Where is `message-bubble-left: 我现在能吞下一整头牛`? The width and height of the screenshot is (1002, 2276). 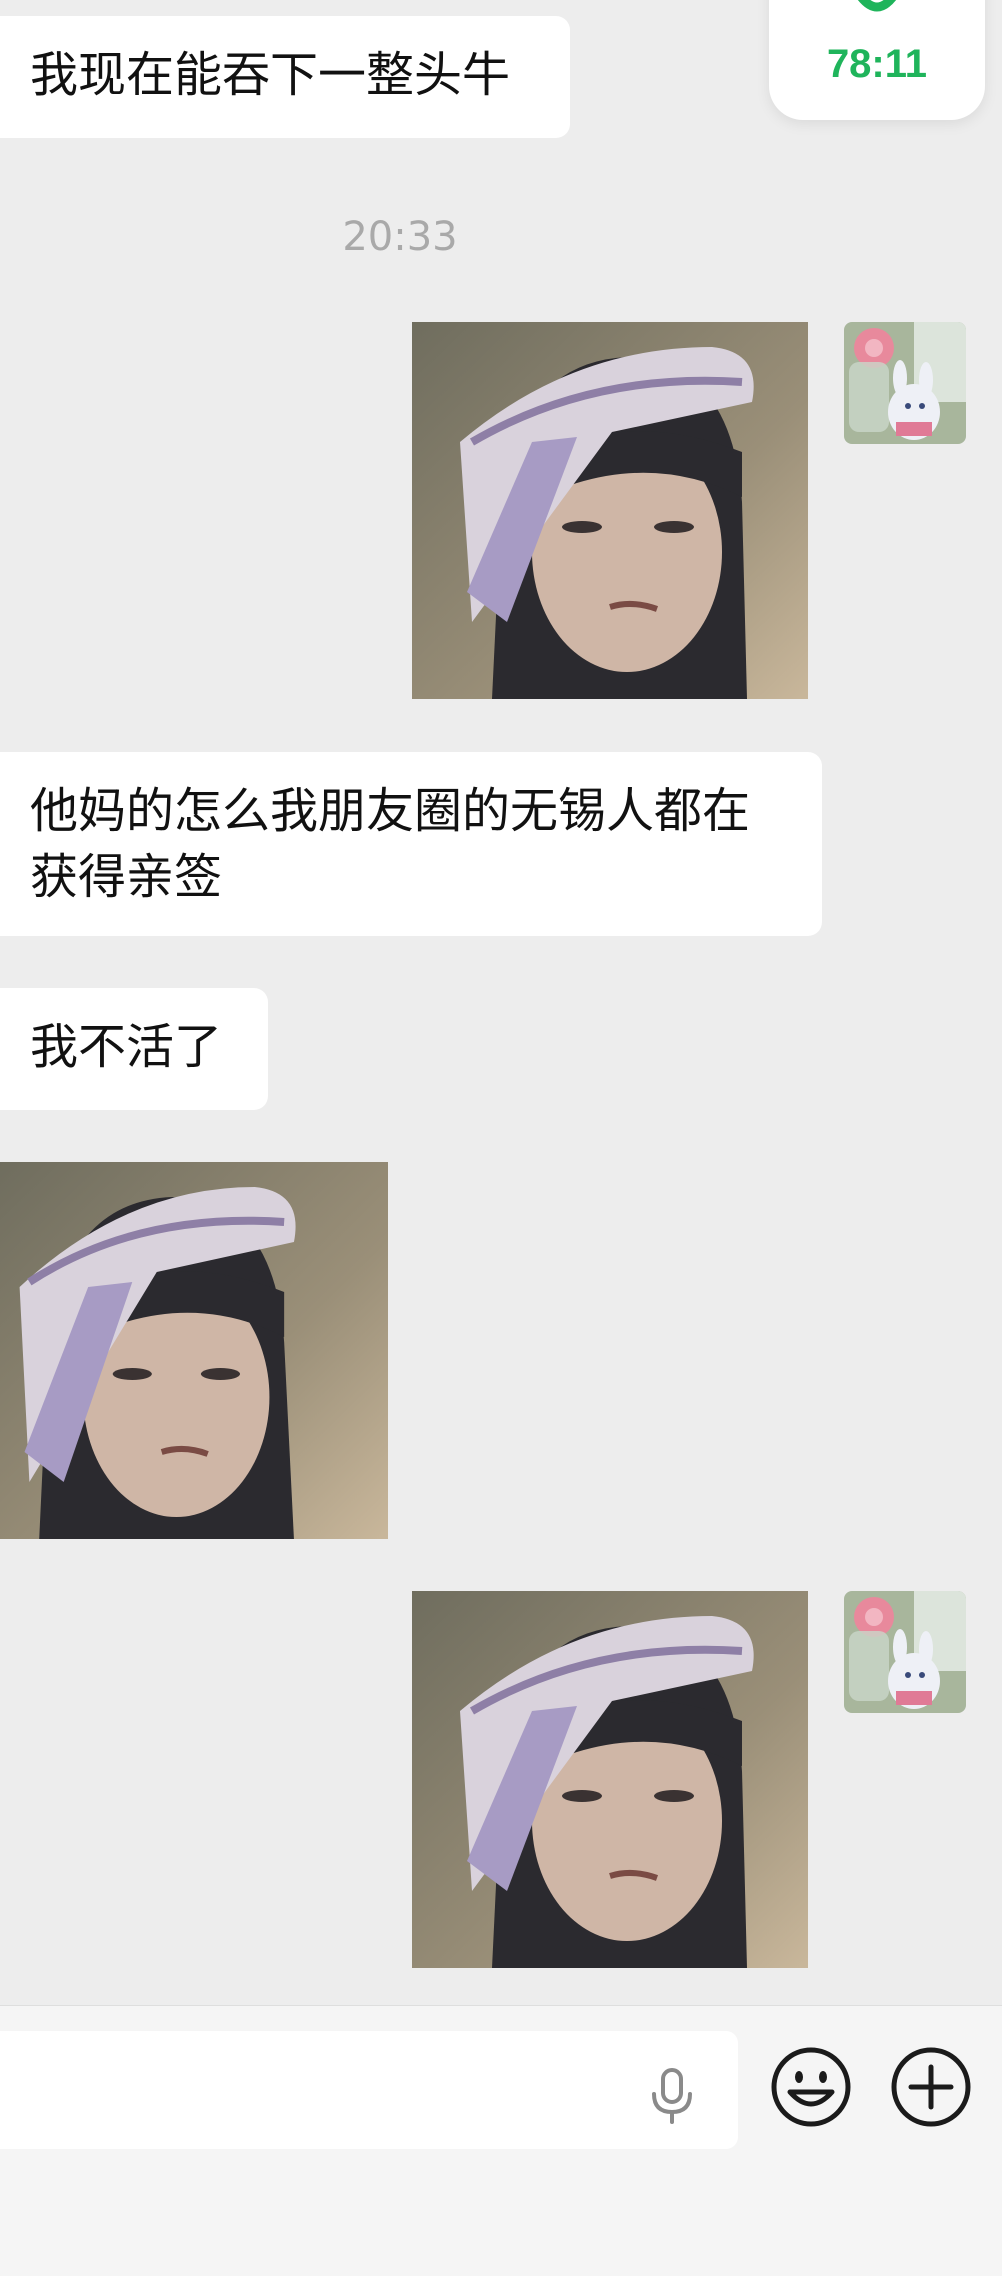
message-bubble-left: 我现在能吞下一整头牛 is located at coordinates (285, 77).